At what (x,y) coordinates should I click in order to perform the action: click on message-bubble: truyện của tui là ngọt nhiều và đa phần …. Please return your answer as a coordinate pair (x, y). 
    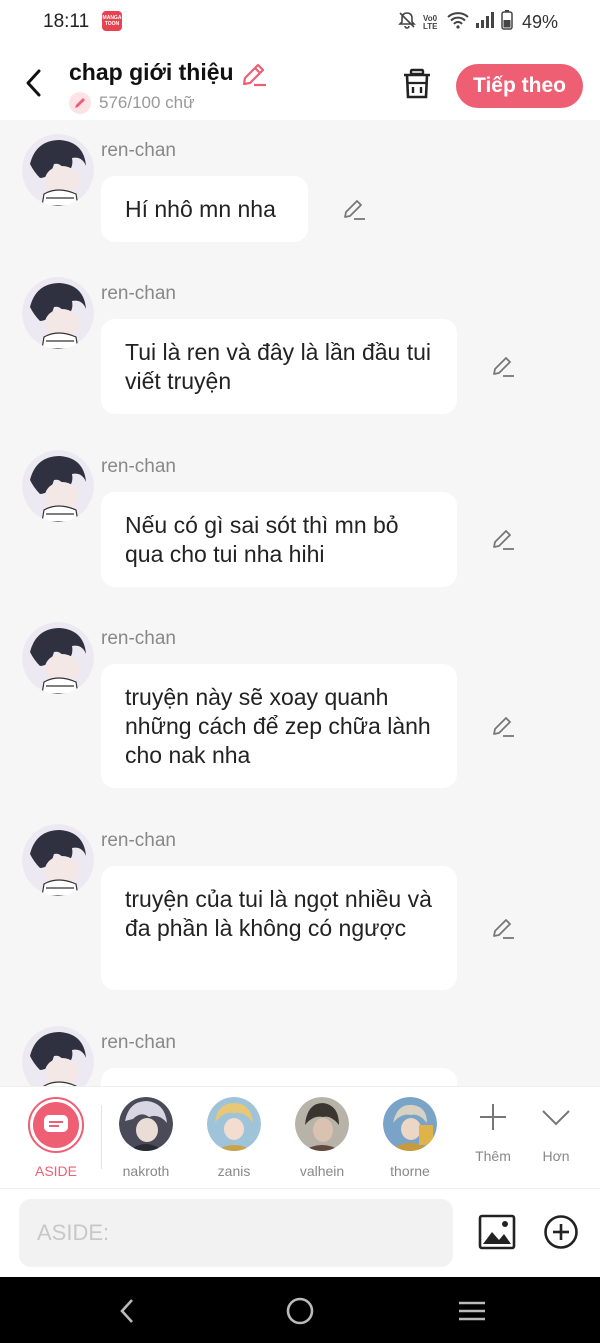
    Looking at the image, I should click on (279, 928).